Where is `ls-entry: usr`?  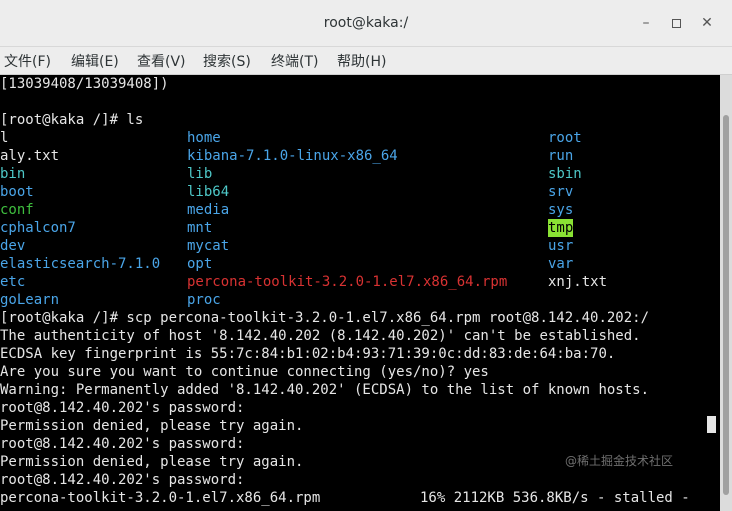 ls-entry: usr is located at coordinates (561, 246).